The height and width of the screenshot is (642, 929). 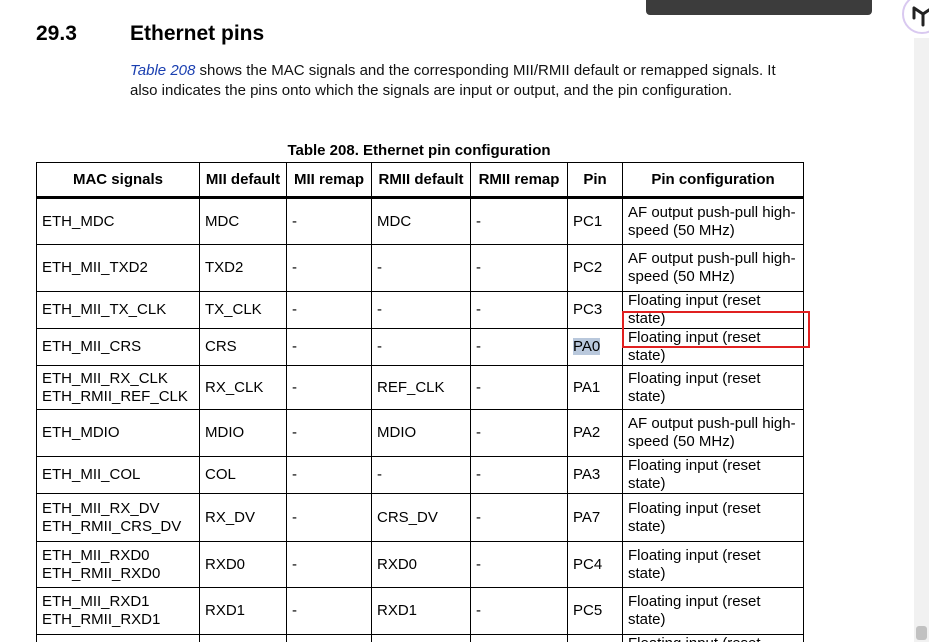 I want to click on rmii-default-cell-text: MDIO, so click(x=397, y=432).